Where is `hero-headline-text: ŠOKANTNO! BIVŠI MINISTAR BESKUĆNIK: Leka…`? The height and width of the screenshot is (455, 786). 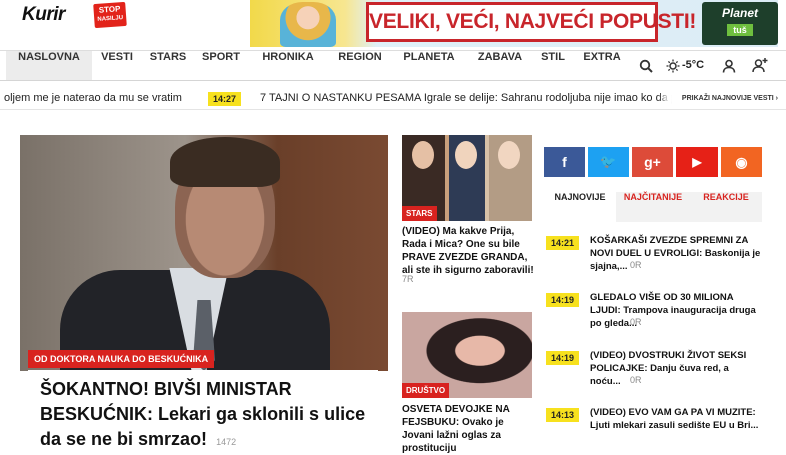 hero-headline-text: ŠOKANTNO! BIVŠI MINISTAR BESKUĆNIK: Leka… is located at coordinates (203, 414).